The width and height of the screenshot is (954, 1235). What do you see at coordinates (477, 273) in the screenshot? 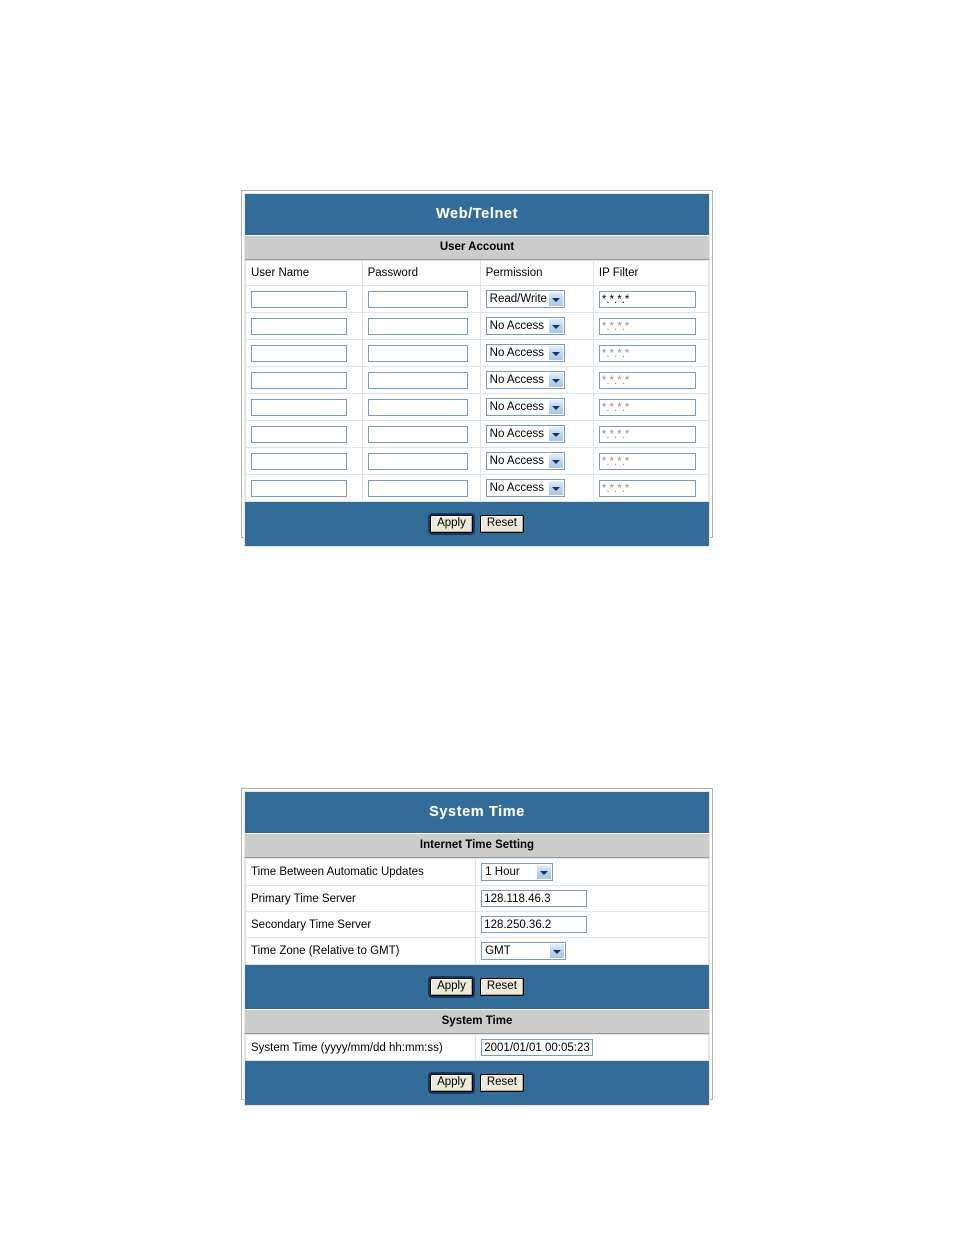
I see `table-header-row: User Name Password Permission IP Filter` at bounding box center [477, 273].